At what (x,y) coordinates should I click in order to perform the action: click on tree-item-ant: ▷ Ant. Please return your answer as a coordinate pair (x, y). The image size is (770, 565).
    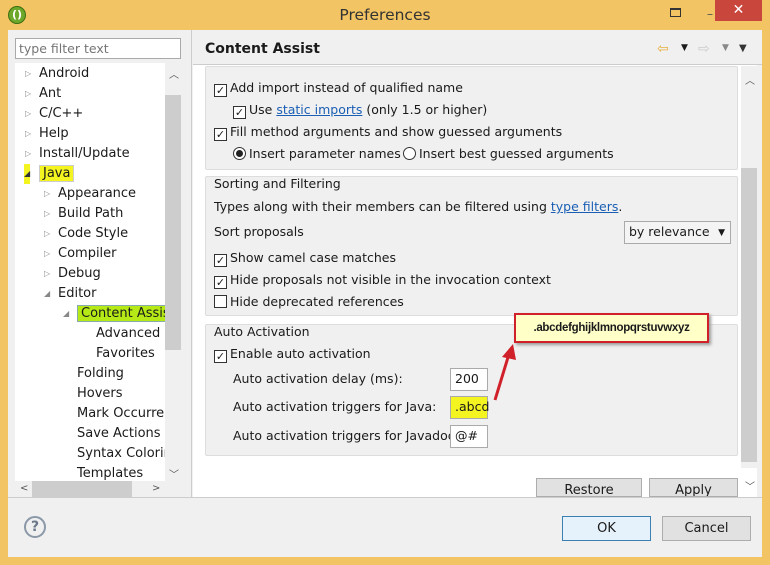
    Looking at the image, I should click on (43, 94).